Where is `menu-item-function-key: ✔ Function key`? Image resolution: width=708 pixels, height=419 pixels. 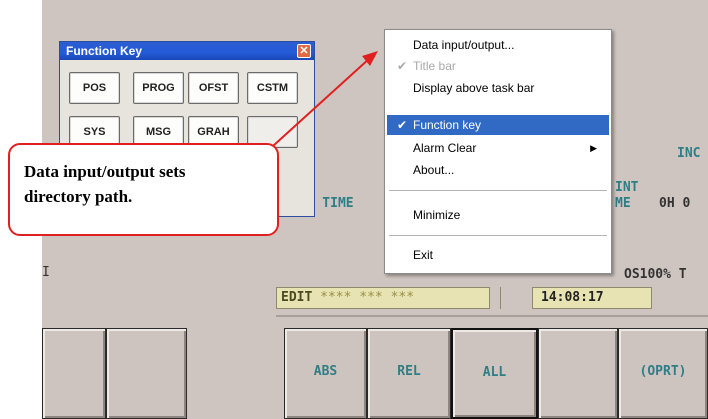
menu-item-function-key: ✔ Function key is located at coordinates (498, 125).